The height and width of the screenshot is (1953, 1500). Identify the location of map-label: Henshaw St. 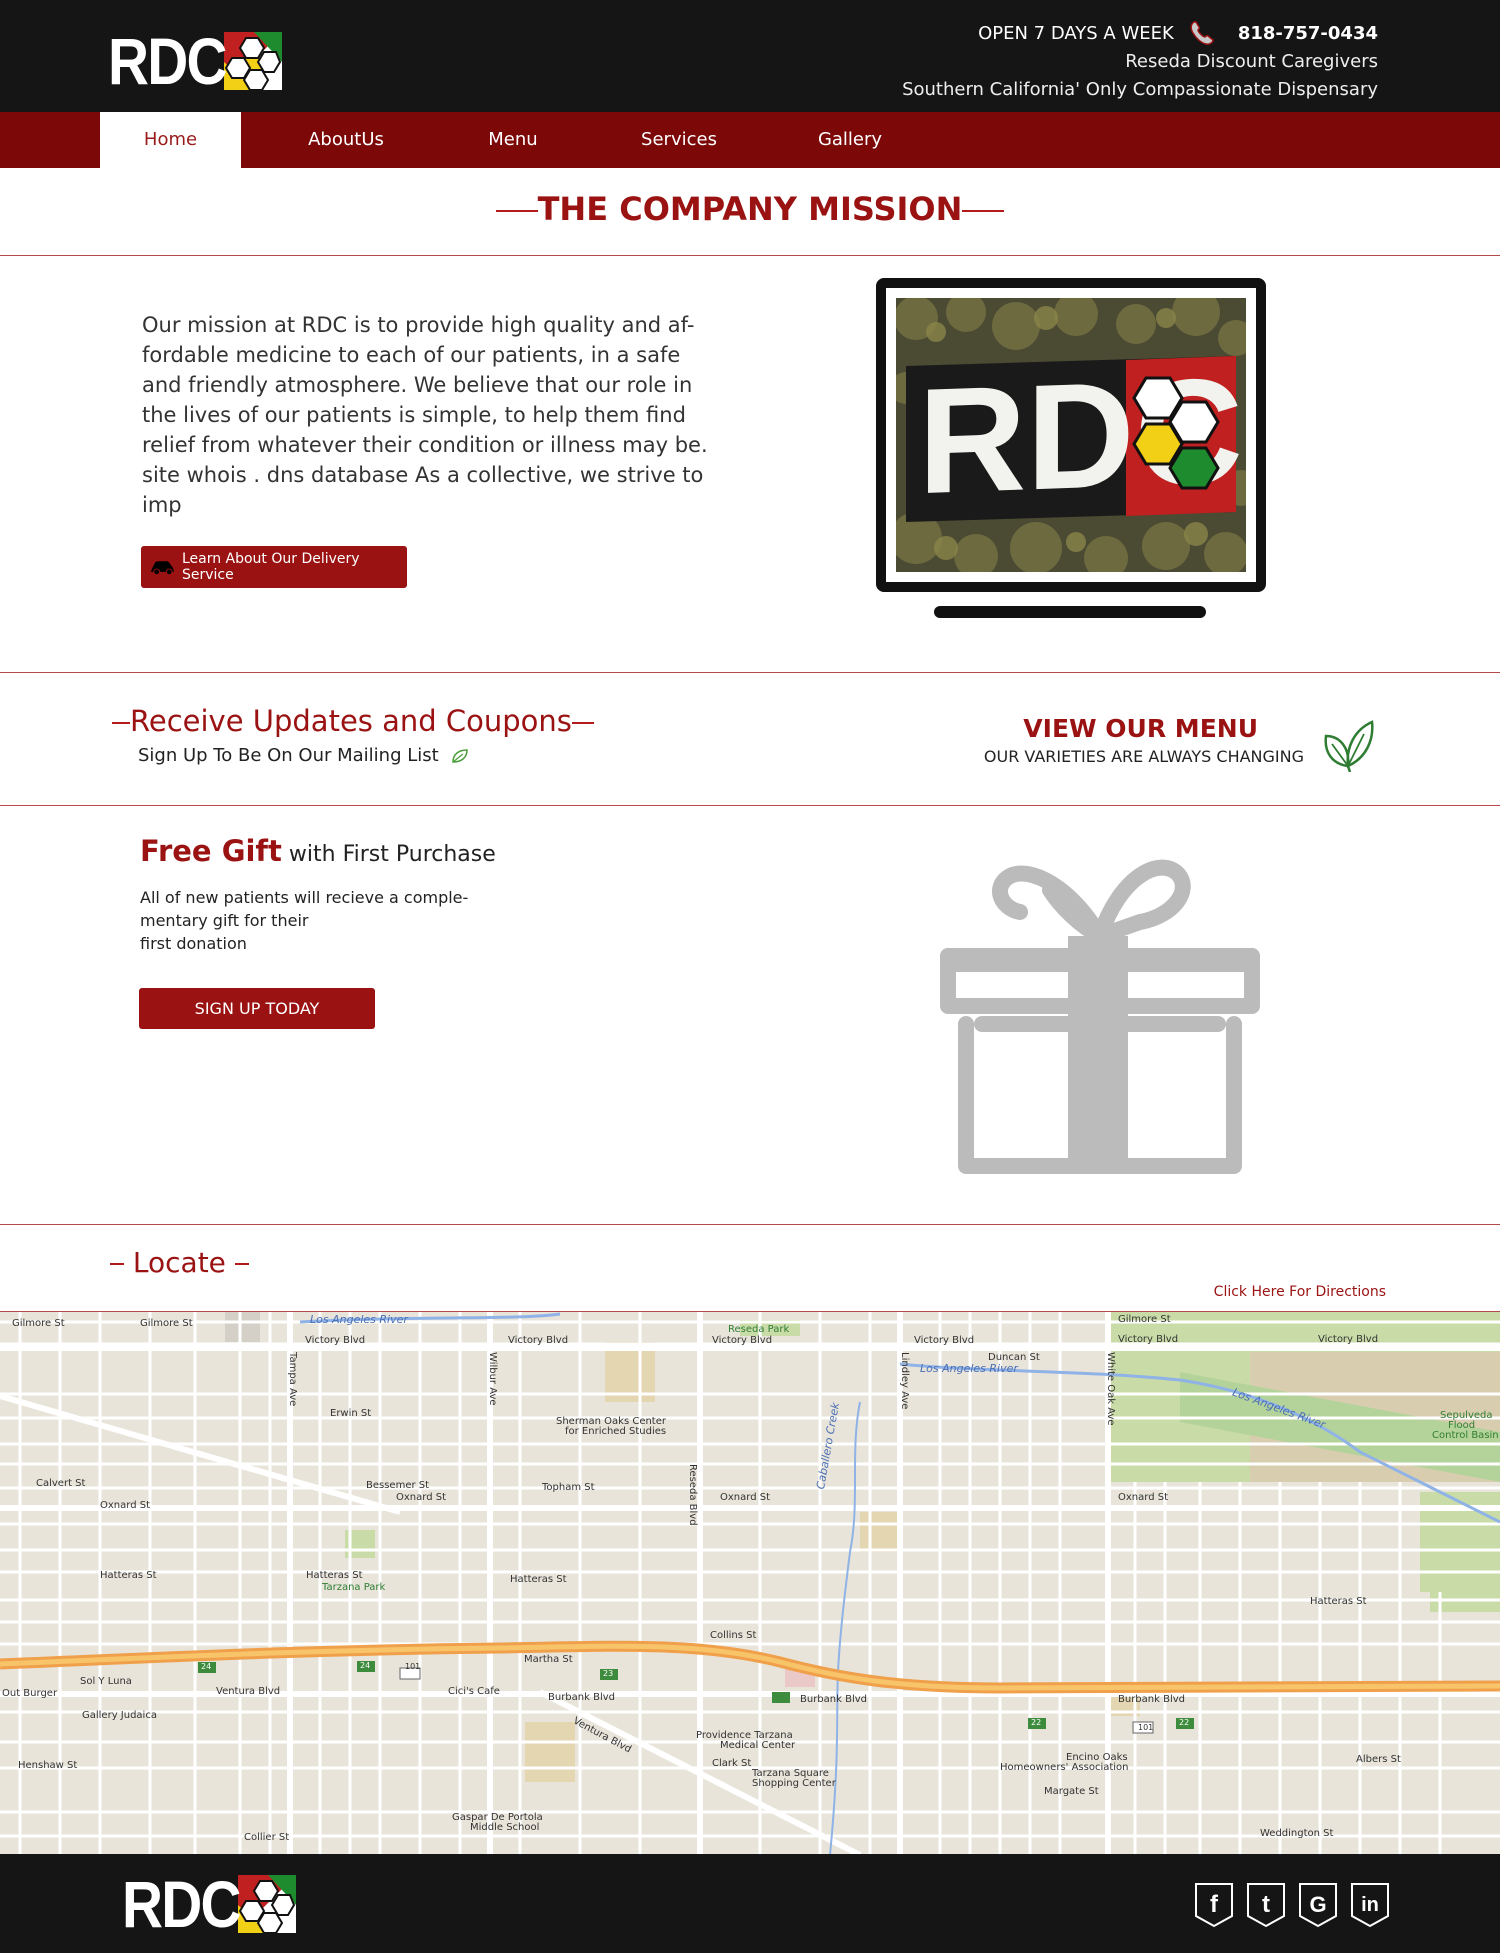
(48, 1765).